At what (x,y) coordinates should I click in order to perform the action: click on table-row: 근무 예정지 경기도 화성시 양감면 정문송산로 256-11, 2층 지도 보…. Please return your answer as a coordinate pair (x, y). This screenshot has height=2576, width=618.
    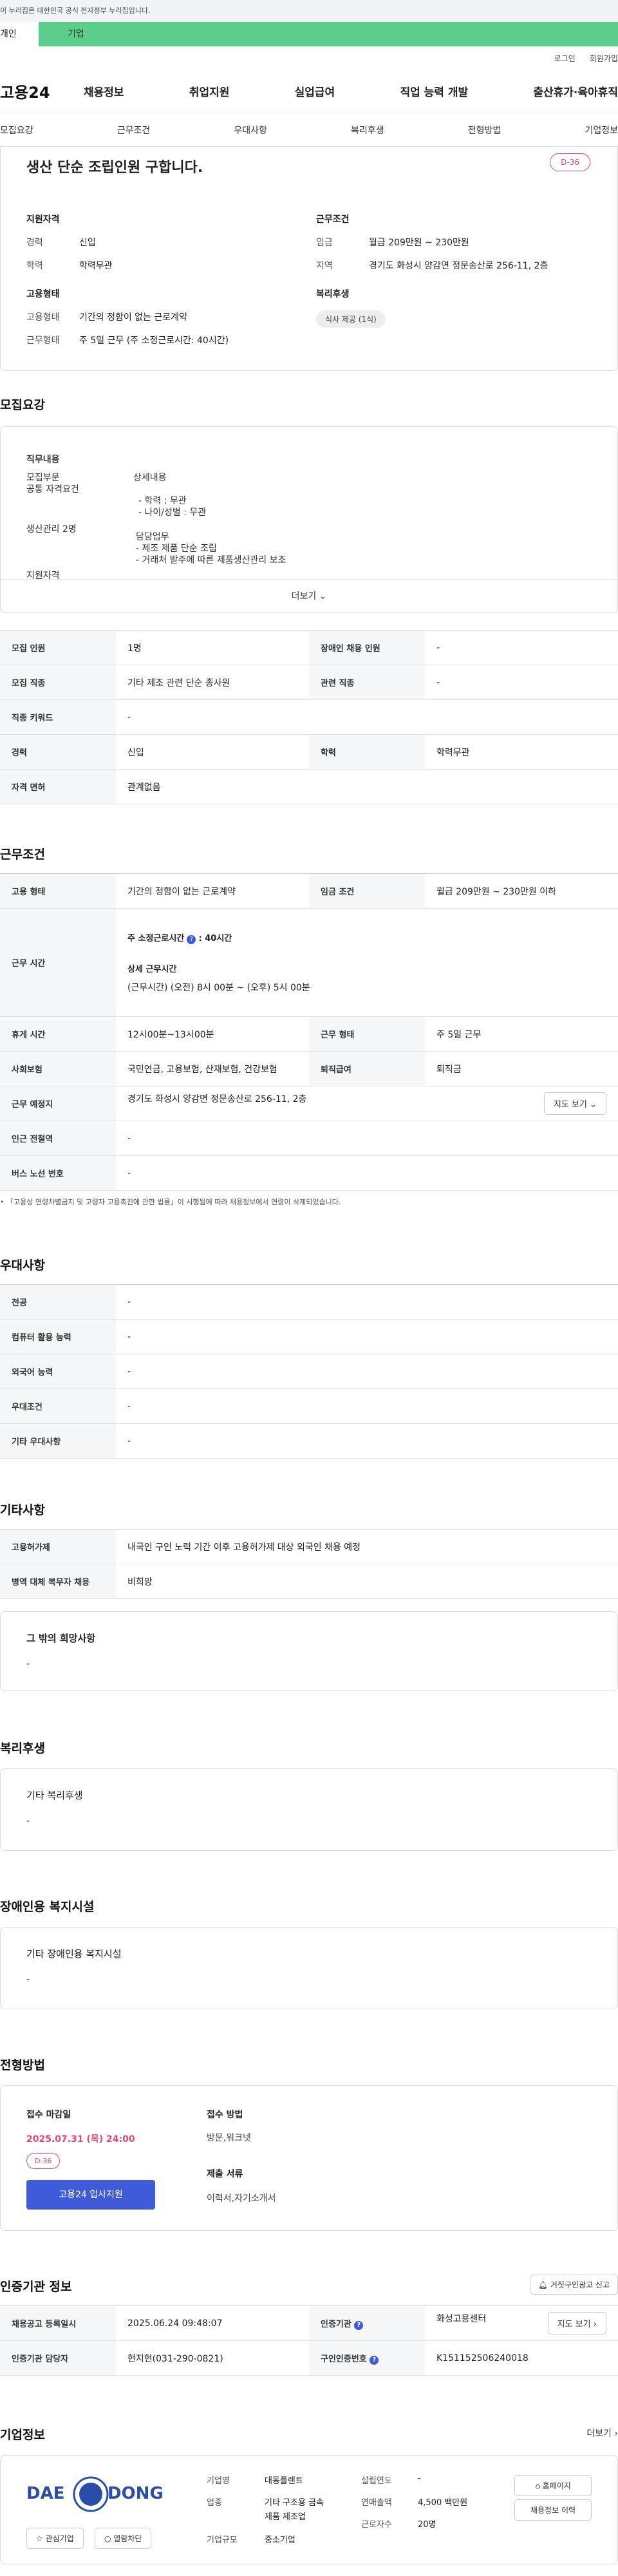
    Looking at the image, I should click on (309, 1103).